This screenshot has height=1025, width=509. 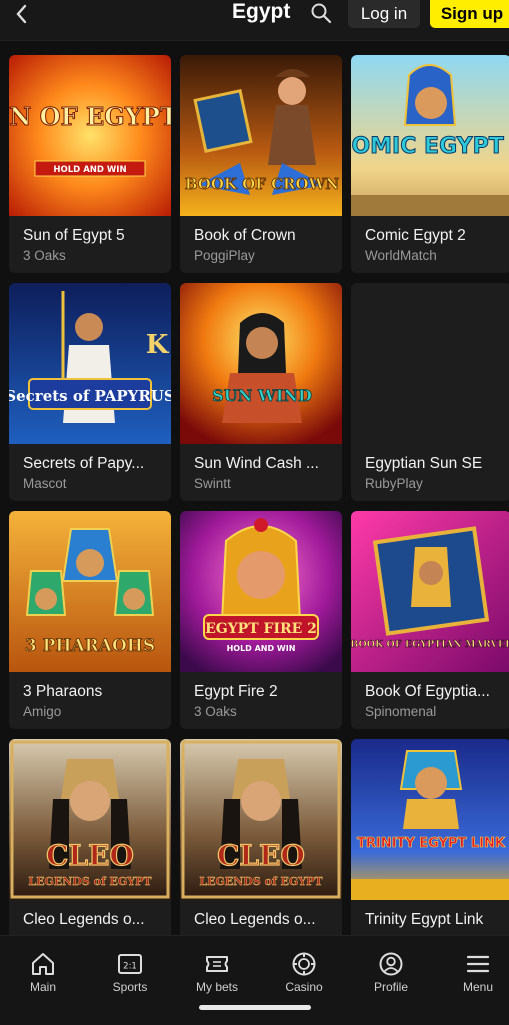 What do you see at coordinates (415, 235) in the screenshot?
I see `game-name: Comic Egypt 2` at bounding box center [415, 235].